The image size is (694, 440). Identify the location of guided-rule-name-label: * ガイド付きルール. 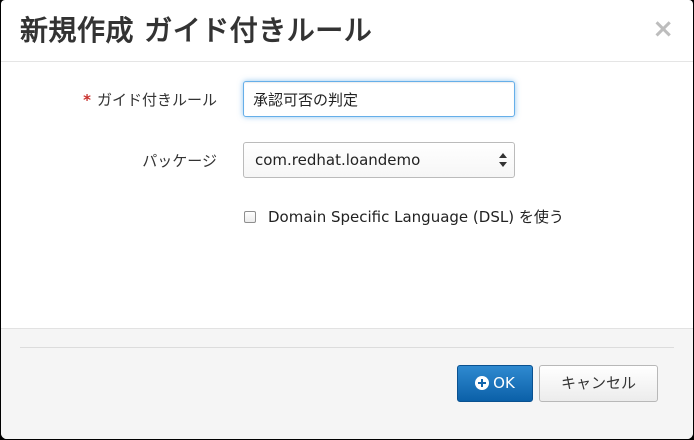
(150, 99).